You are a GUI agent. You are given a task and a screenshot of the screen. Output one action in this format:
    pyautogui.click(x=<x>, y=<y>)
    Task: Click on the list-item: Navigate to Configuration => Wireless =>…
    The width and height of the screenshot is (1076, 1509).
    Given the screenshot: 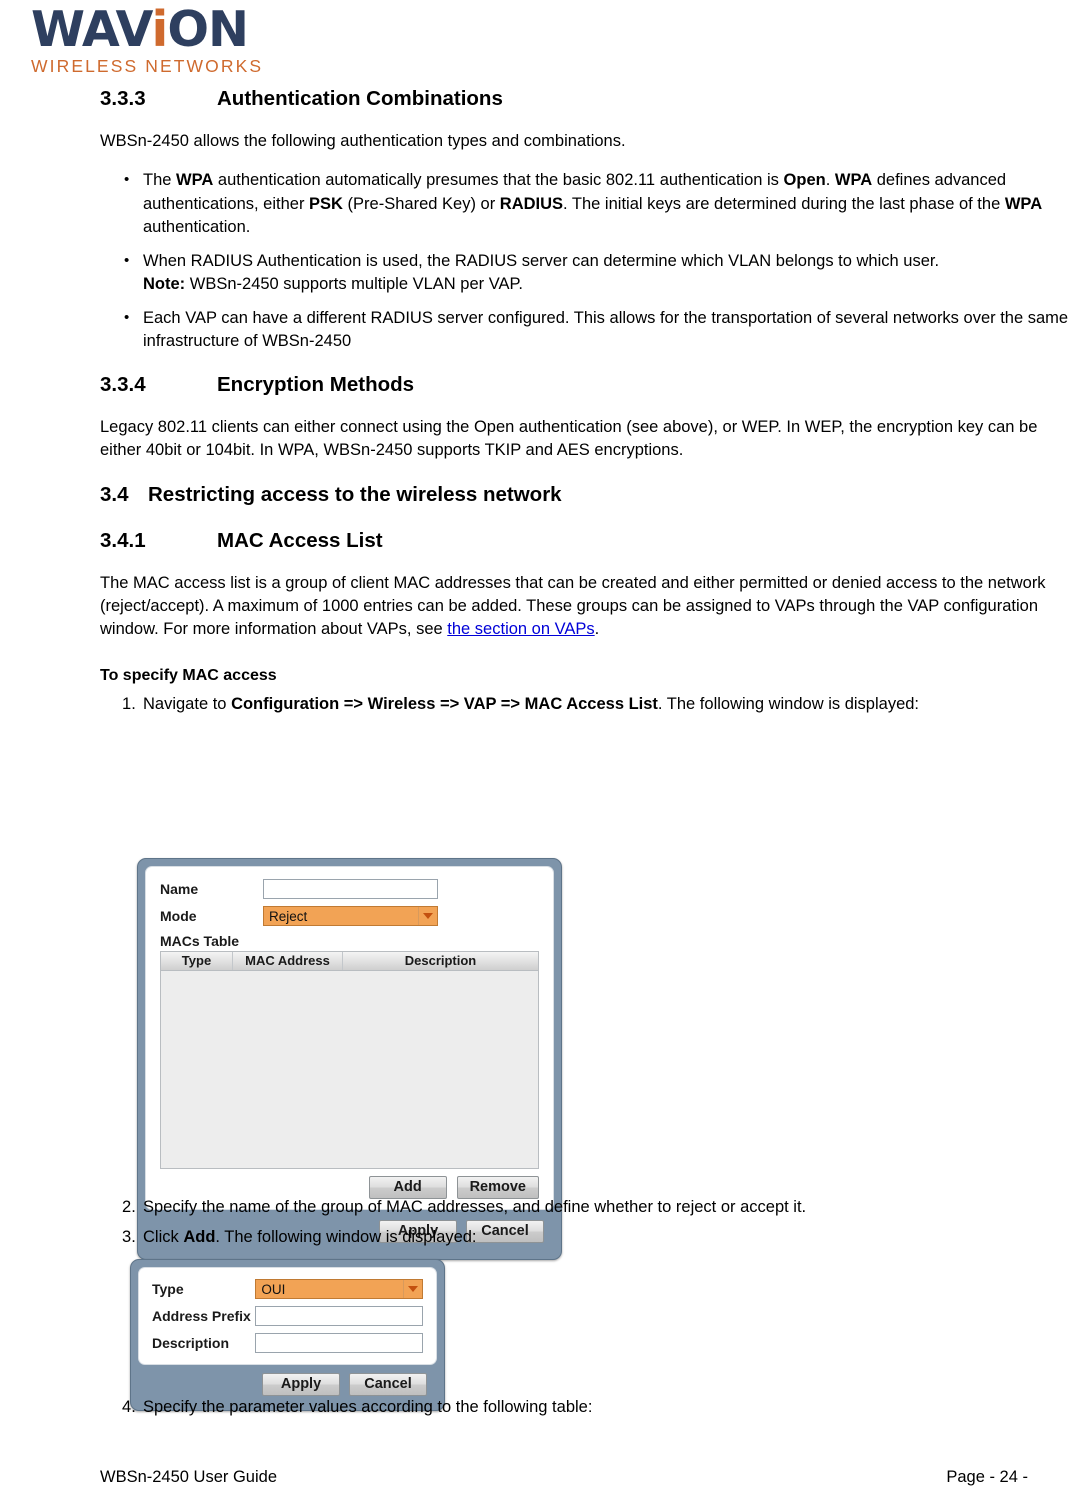 What is the action you would take?
    pyautogui.click(x=588, y=705)
    